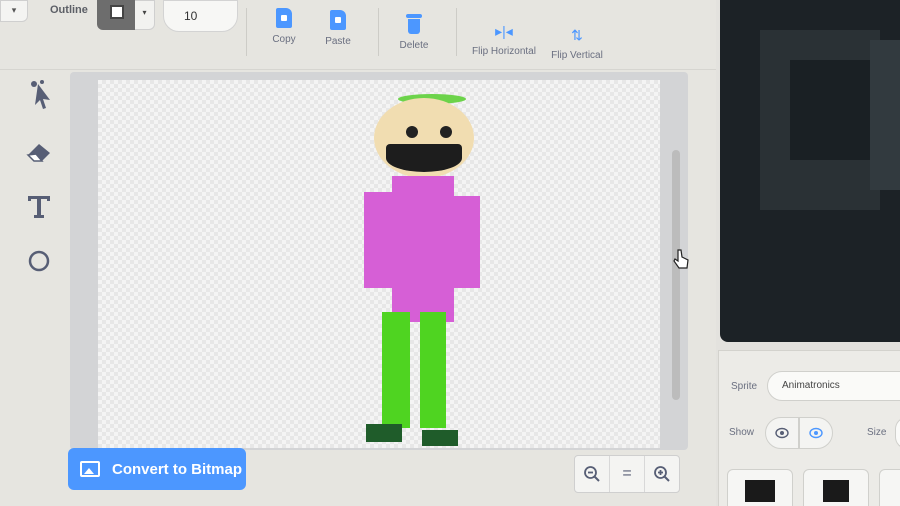 The image size is (900, 506). What do you see at coordinates (284, 39) in the screenshot?
I see `copy-label: Copy` at bounding box center [284, 39].